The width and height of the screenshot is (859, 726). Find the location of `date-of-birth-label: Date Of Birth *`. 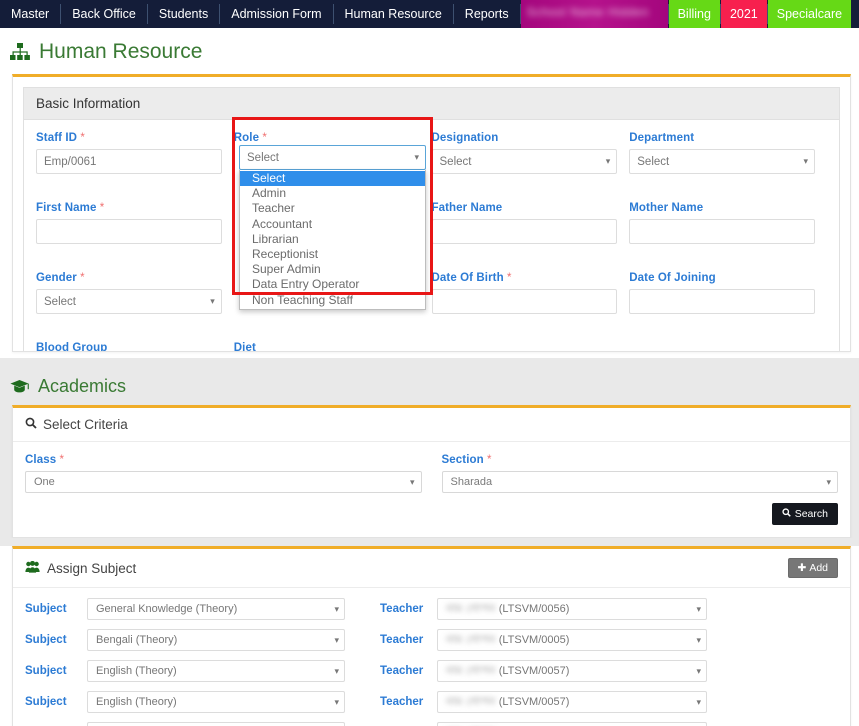

date-of-birth-label: Date Of Birth * is located at coordinates (471, 278).